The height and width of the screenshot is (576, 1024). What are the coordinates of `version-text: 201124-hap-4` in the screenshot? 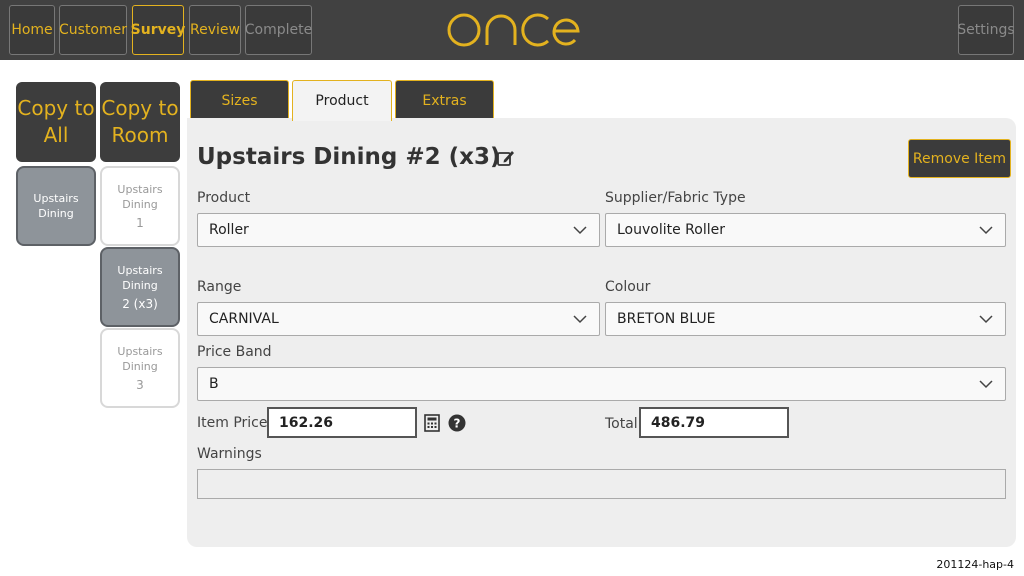 It's located at (975, 564).